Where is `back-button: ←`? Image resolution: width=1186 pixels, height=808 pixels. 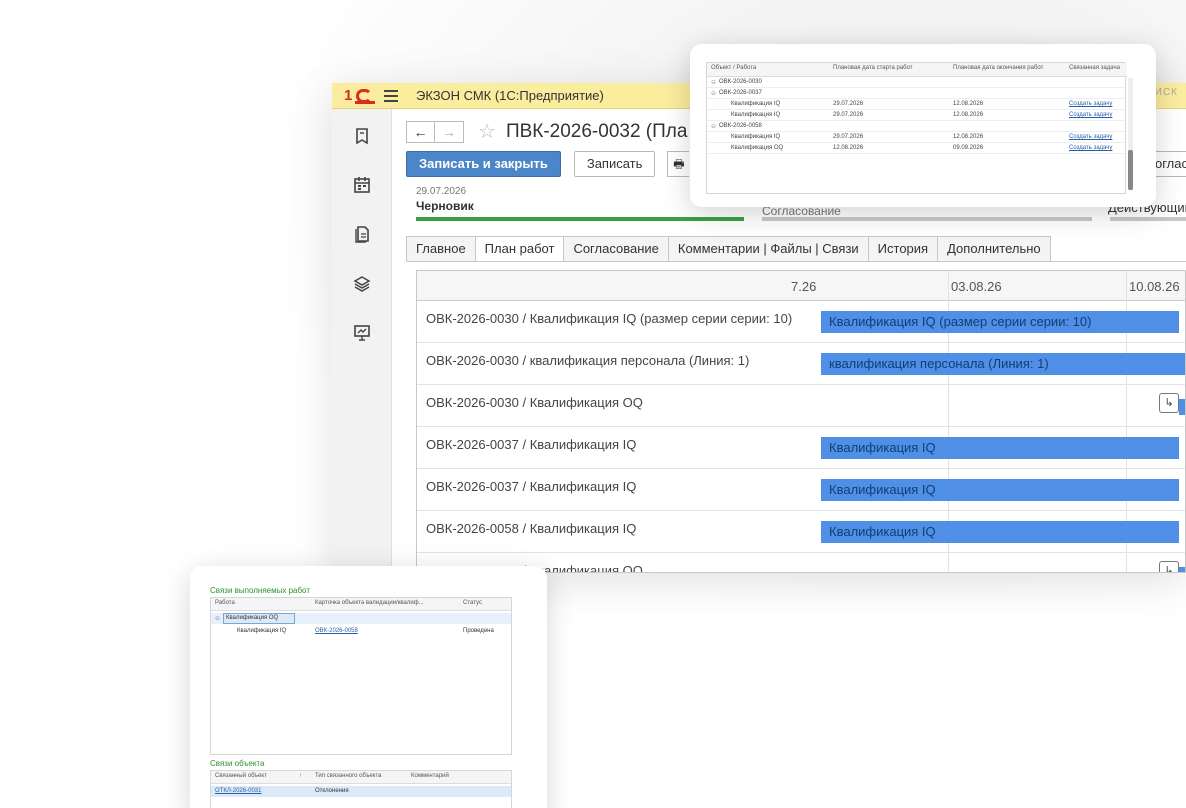 back-button: ← is located at coordinates (420, 132).